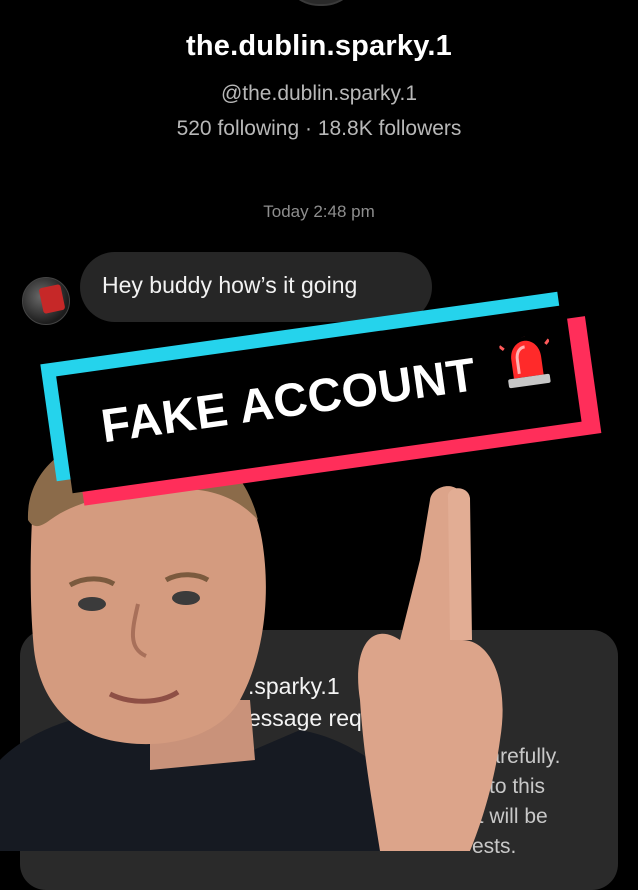  I want to click on request-title-line2: essage requ, so click(311, 718).